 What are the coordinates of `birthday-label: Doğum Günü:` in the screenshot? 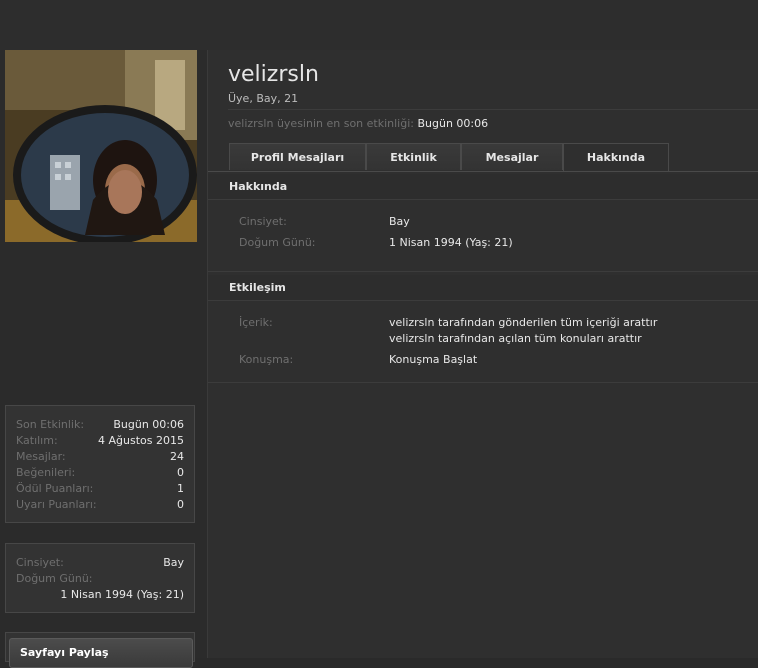 It's located at (54, 578).